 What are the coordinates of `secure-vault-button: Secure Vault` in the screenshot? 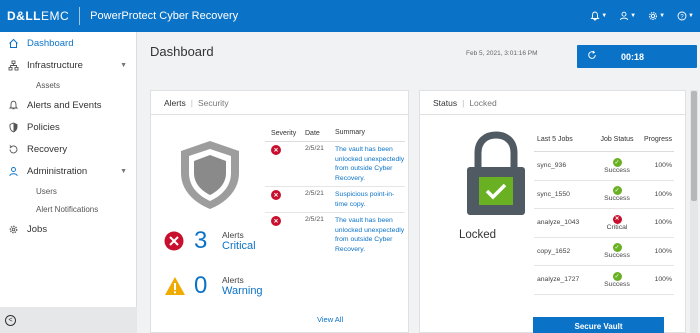 It's located at (598, 325).